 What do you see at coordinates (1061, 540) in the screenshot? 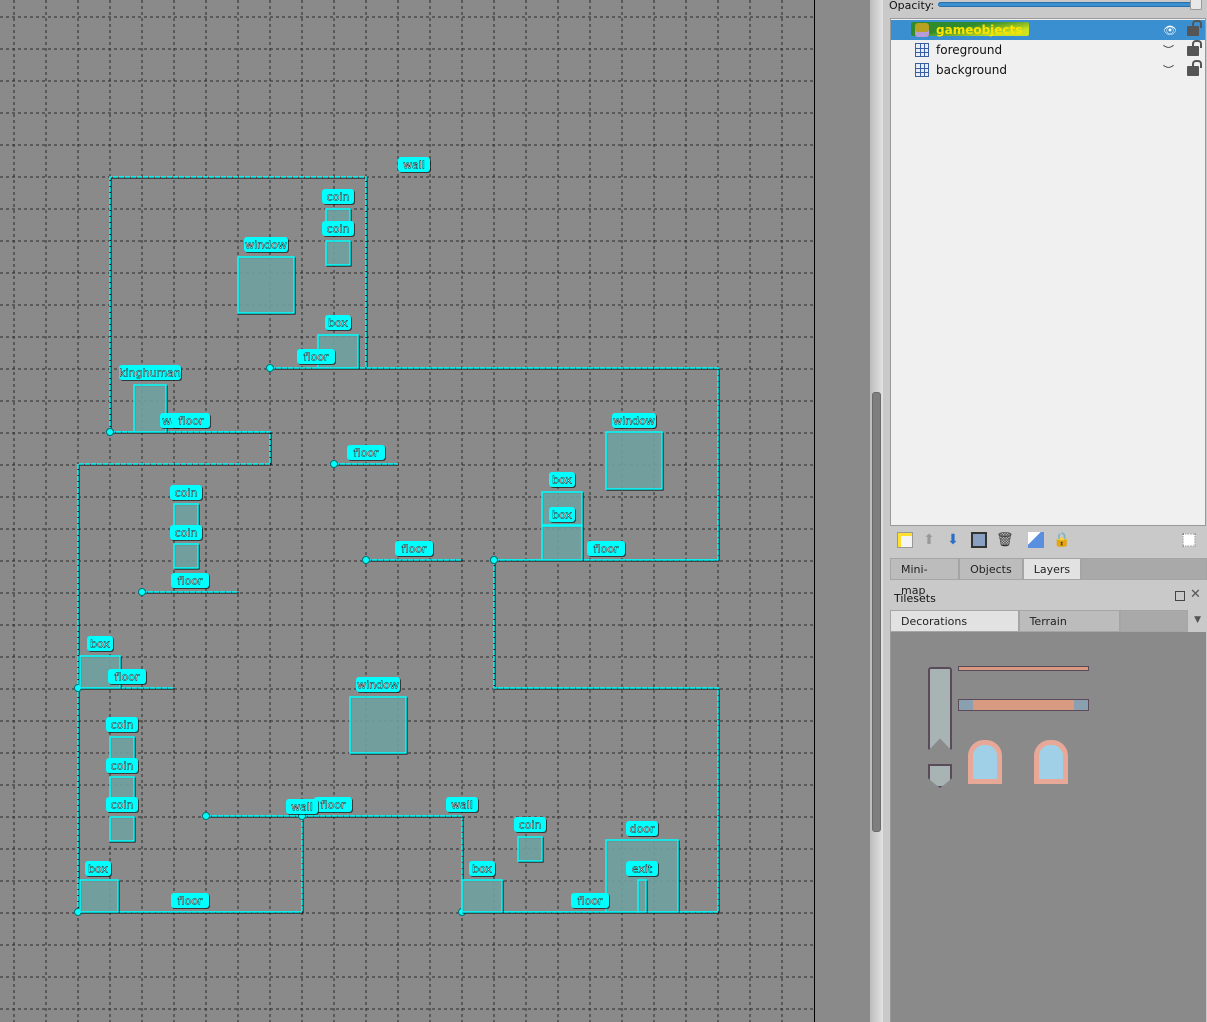
I see `lock-icon: 🔒` at bounding box center [1061, 540].